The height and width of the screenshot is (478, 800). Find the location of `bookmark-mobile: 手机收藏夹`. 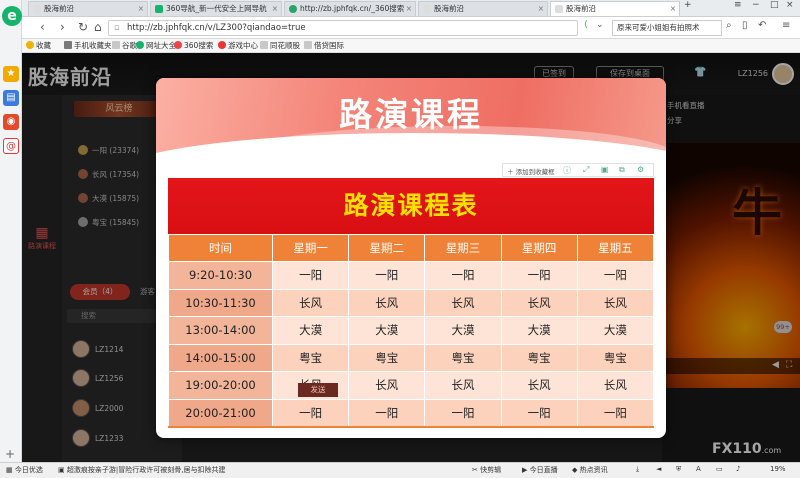

bookmark-mobile: 手机收藏夹 is located at coordinates (88, 46).